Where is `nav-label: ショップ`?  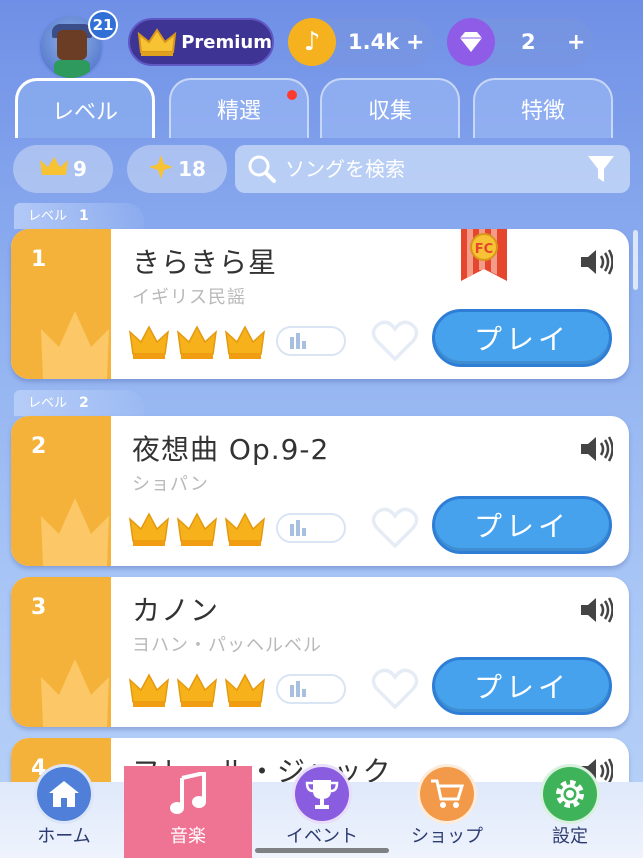 nav-label: ショップ is located at coordinates (447, 836).